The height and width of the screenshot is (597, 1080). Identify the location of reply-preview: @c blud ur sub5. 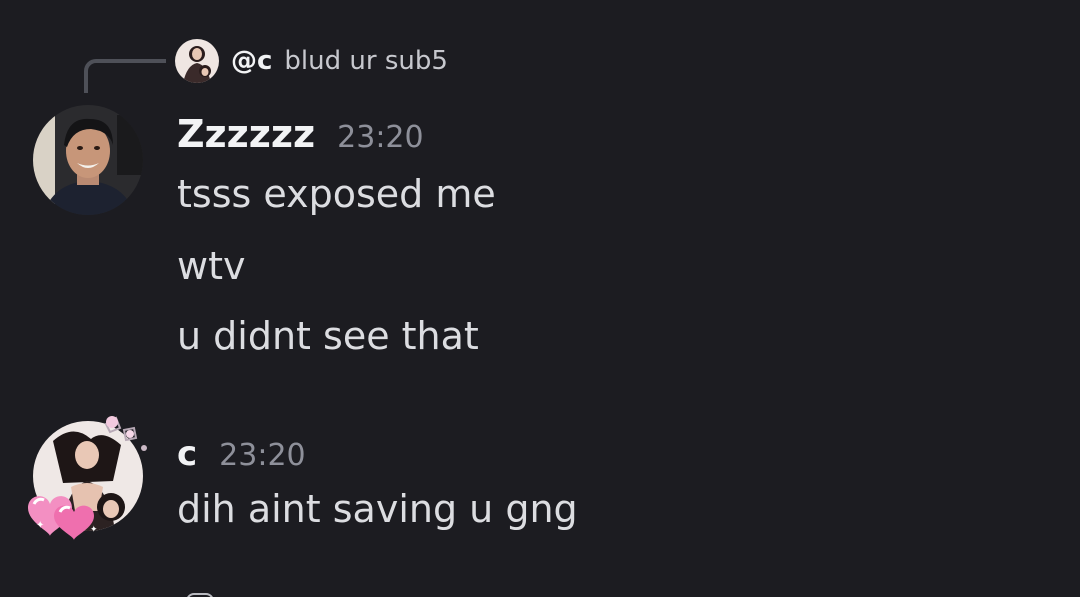
(311, 61).